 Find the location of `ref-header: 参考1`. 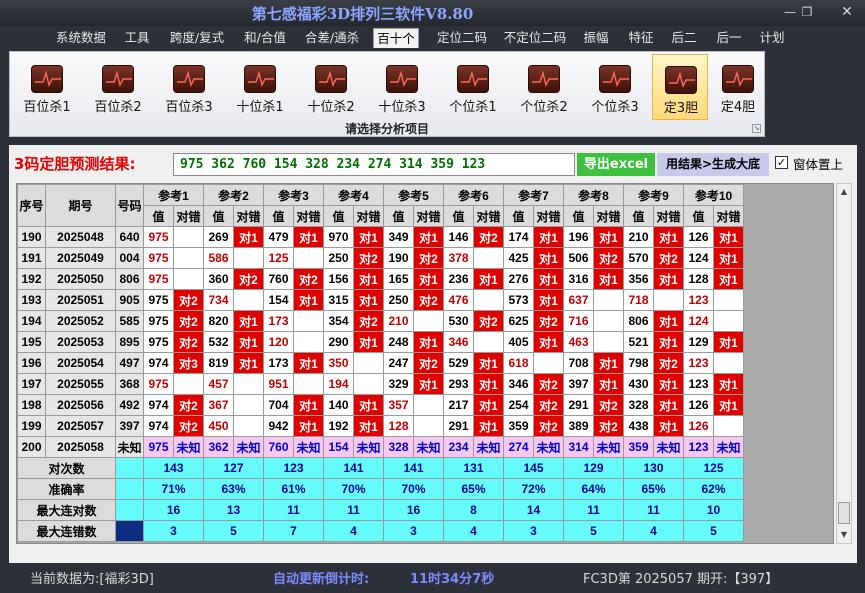

ref-header: 参考1 is located at coordinates (173, 195).